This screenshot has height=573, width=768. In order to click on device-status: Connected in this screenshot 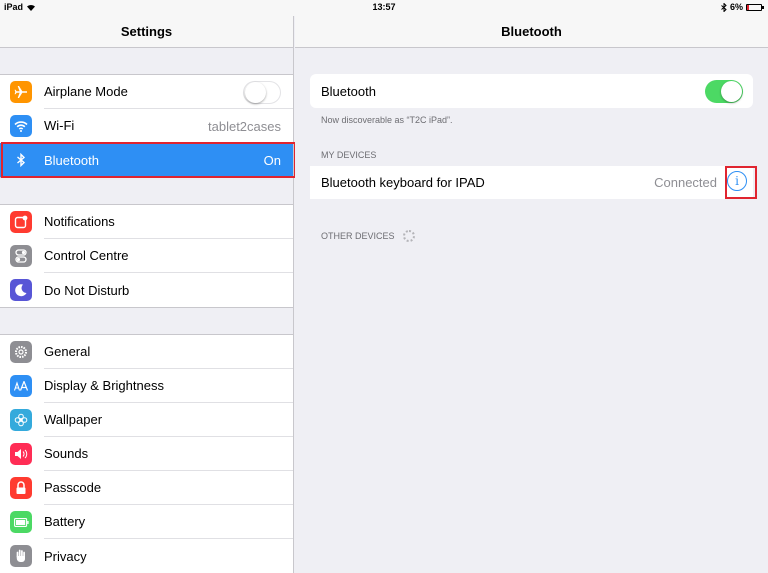, I will do `click(685, 182)`.